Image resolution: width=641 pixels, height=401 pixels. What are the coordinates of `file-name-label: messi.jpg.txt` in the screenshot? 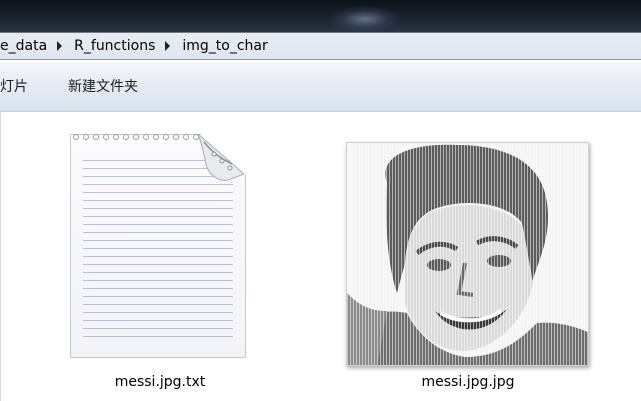 It's located at (160, 382).